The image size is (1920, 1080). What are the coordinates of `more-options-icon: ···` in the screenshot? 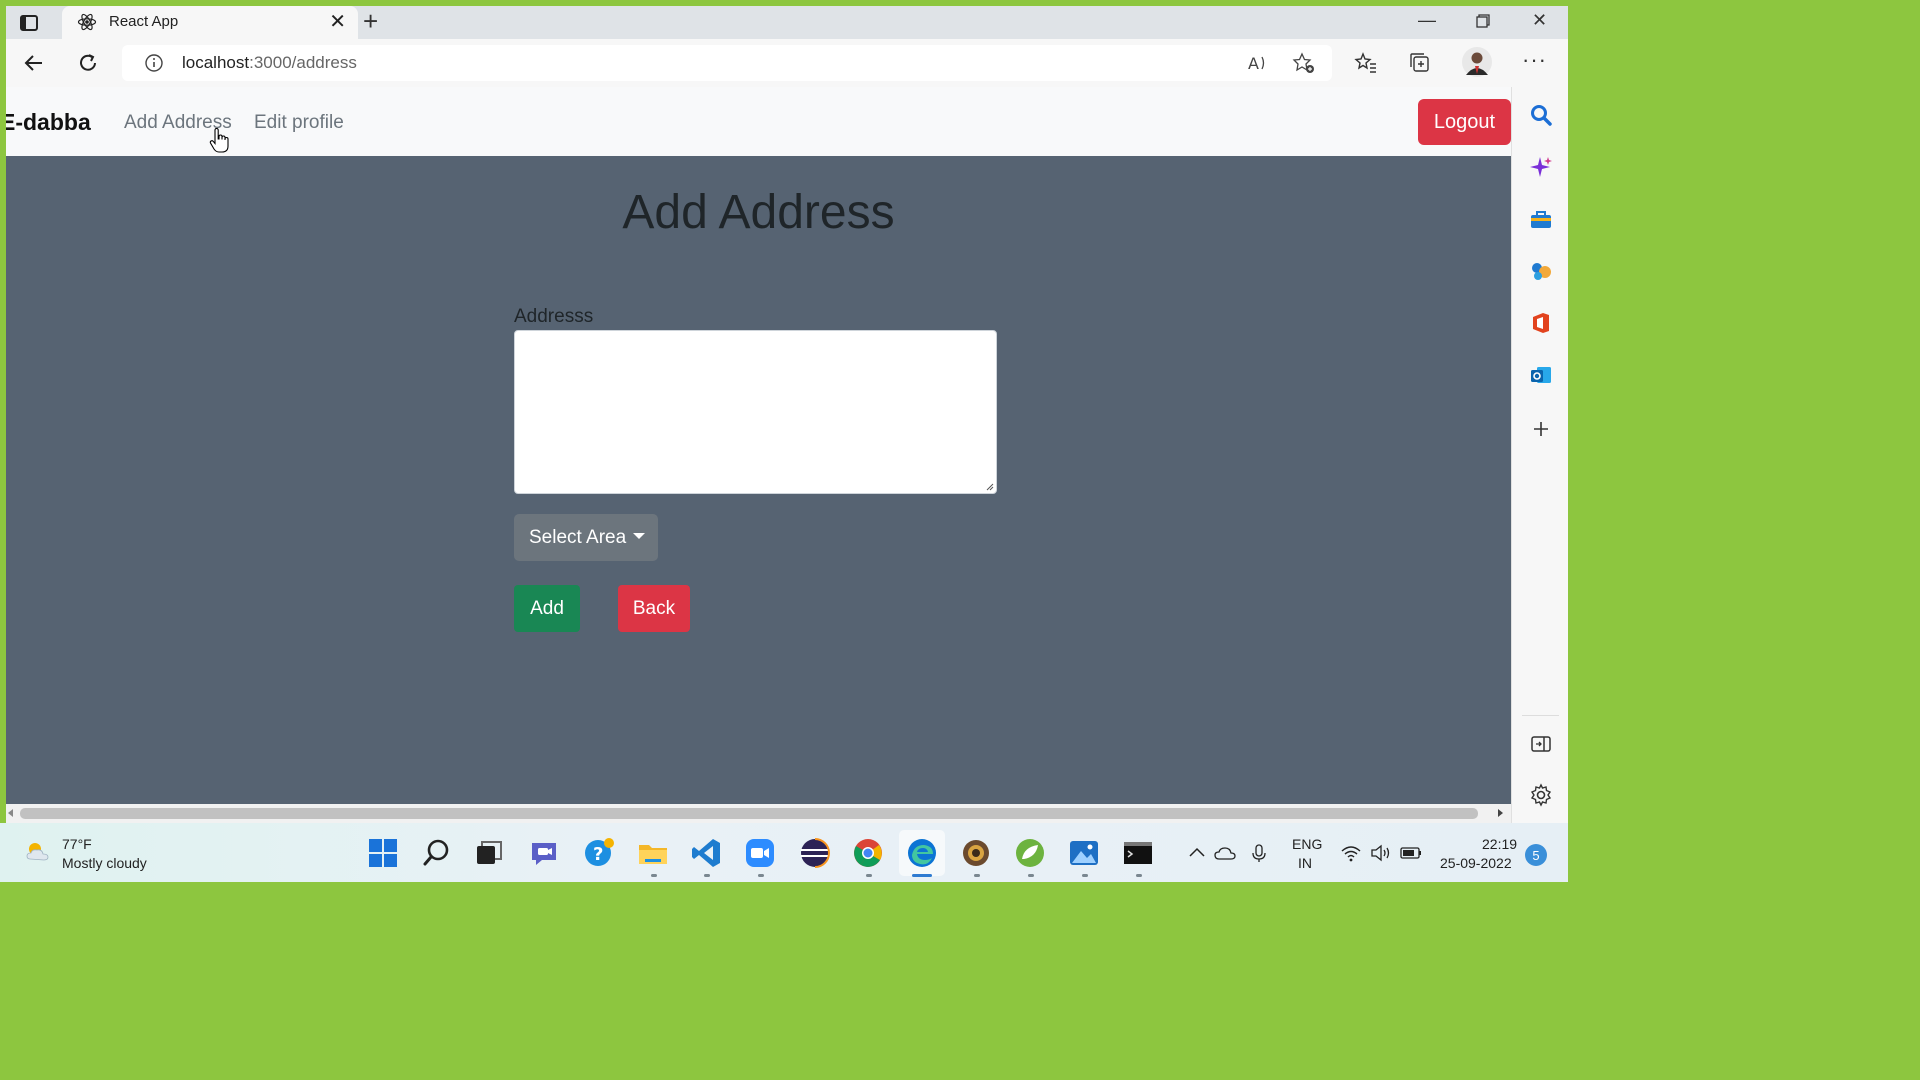 It's located at (1534, 60).